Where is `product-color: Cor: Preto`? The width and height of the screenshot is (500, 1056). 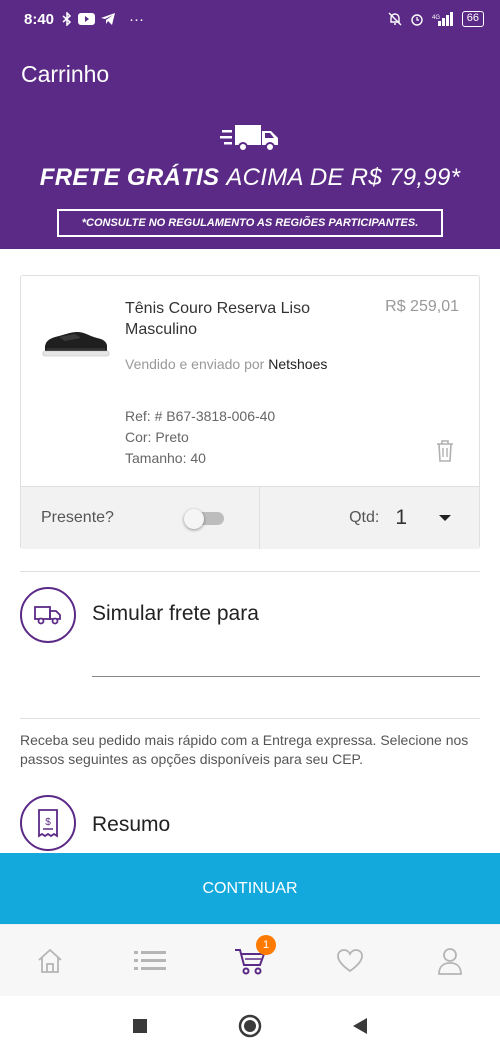
product-color: Cor: Preto is located at coordinates (157, 437).